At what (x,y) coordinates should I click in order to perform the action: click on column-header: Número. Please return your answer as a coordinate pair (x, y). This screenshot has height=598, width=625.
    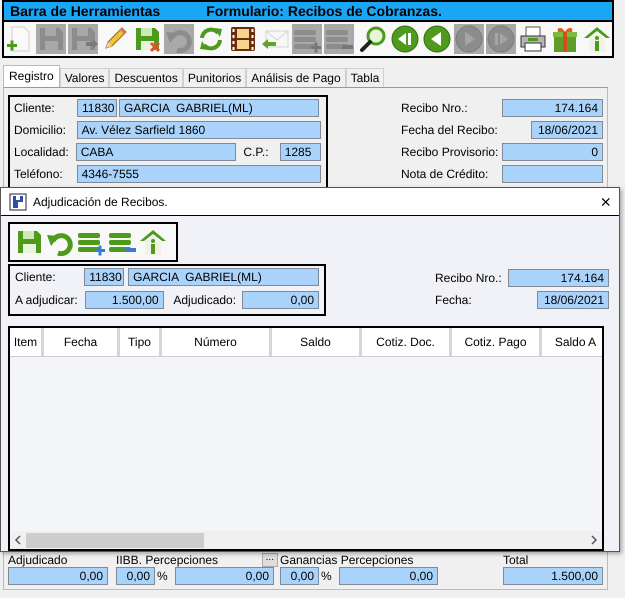
    Looking at the image, I should click on (217, 342).